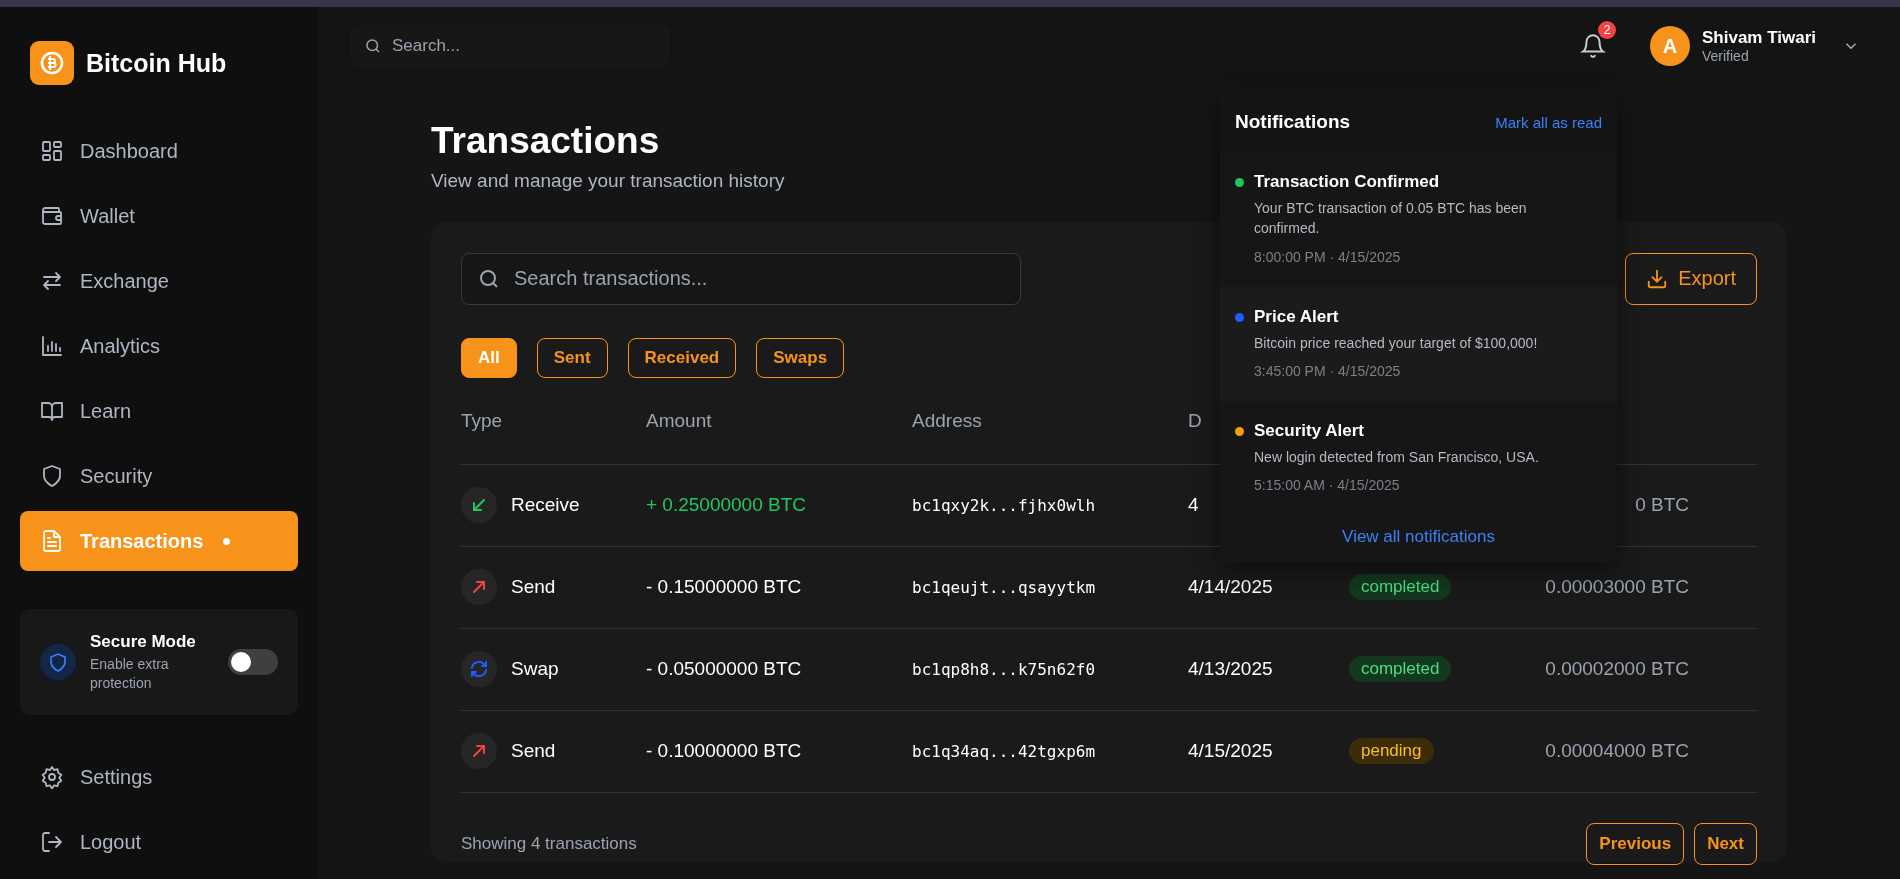 Image resolution: width=1900 pixels, height=879 pixels. Describe the element at coordinates (52, 411) in the screenshot. I see `book-icon` at that location.